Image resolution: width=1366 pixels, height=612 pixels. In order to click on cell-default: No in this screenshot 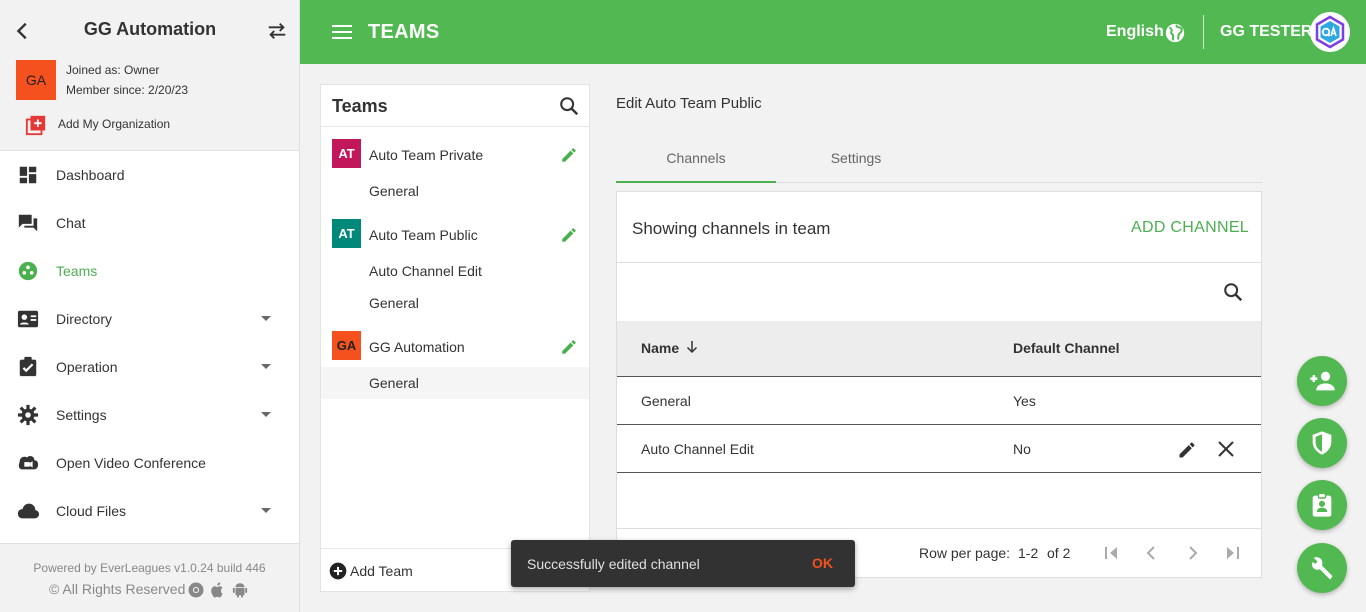, I will do `click(1022, 449)`.